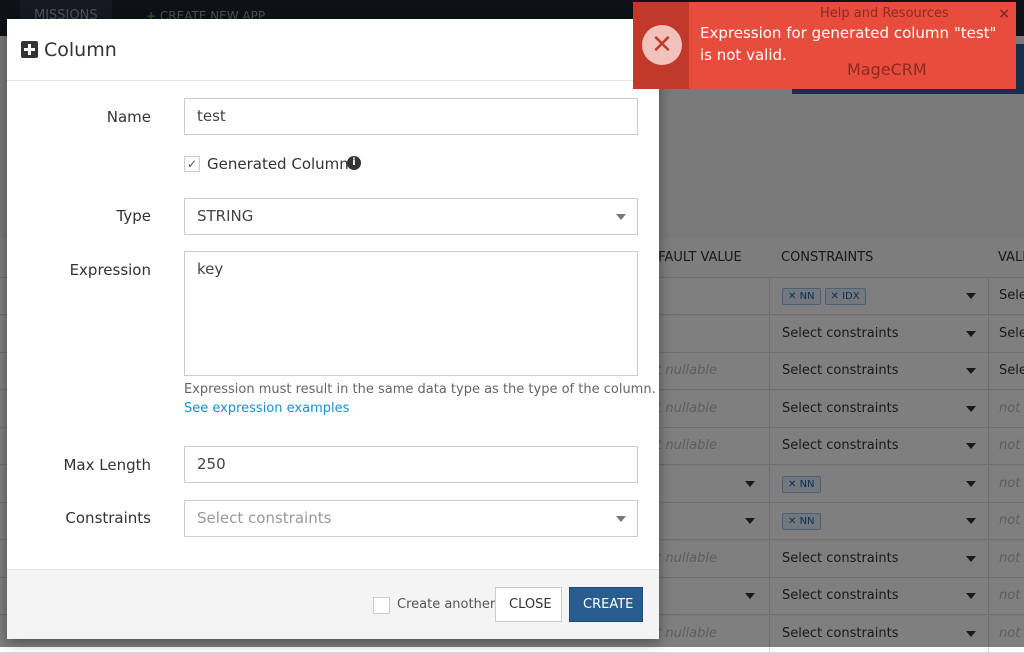  Describe the element at coordinates (411, 216) in the screenshot. I see `type-select: STRING` at that location.